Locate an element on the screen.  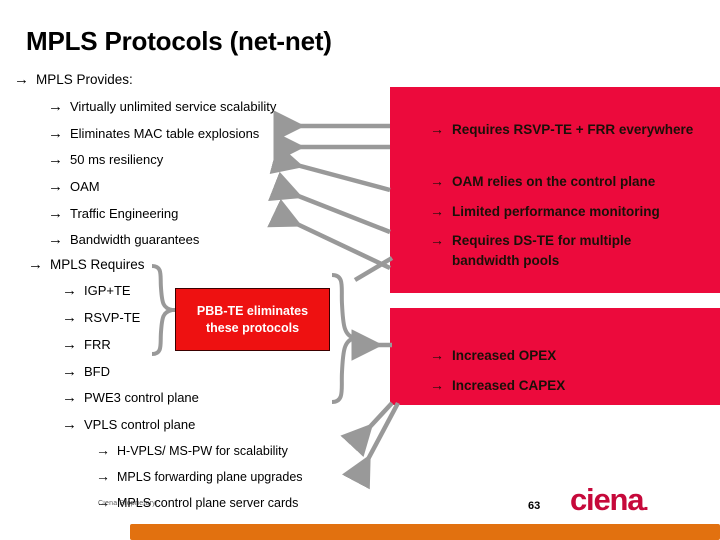
list-item: → Eliminates MAC table explosions is located at coordinates (154, 133).